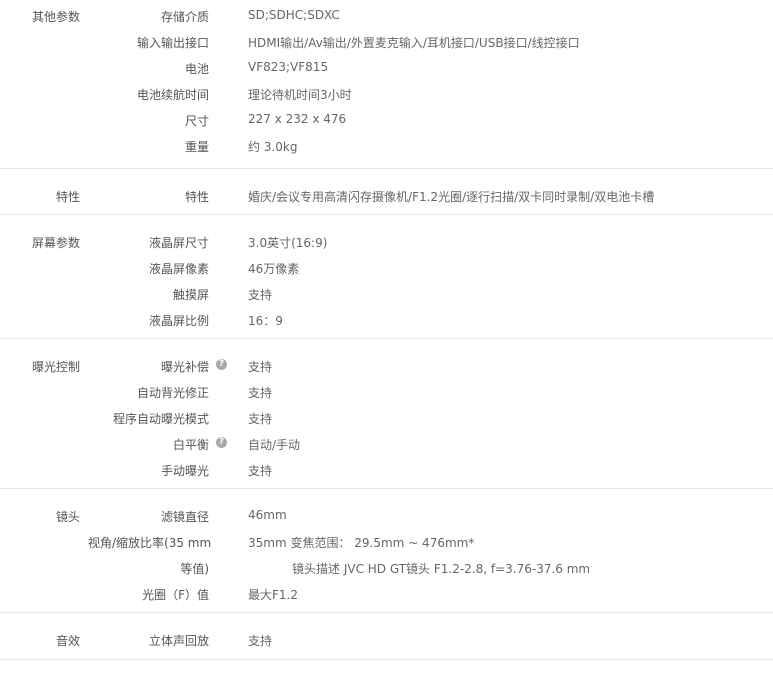 The width and height of the screenshot is (773, 673). Describe the element at coordinates (184, 17) in the screenshot. I see `spec-label: 存储介质` at that location.